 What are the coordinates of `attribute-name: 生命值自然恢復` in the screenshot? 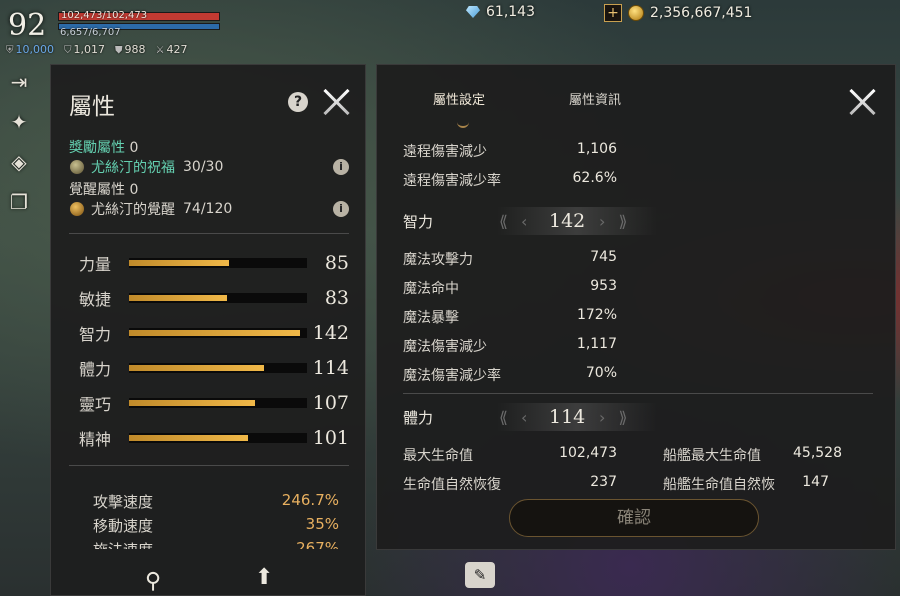 It's located at (452, 485).